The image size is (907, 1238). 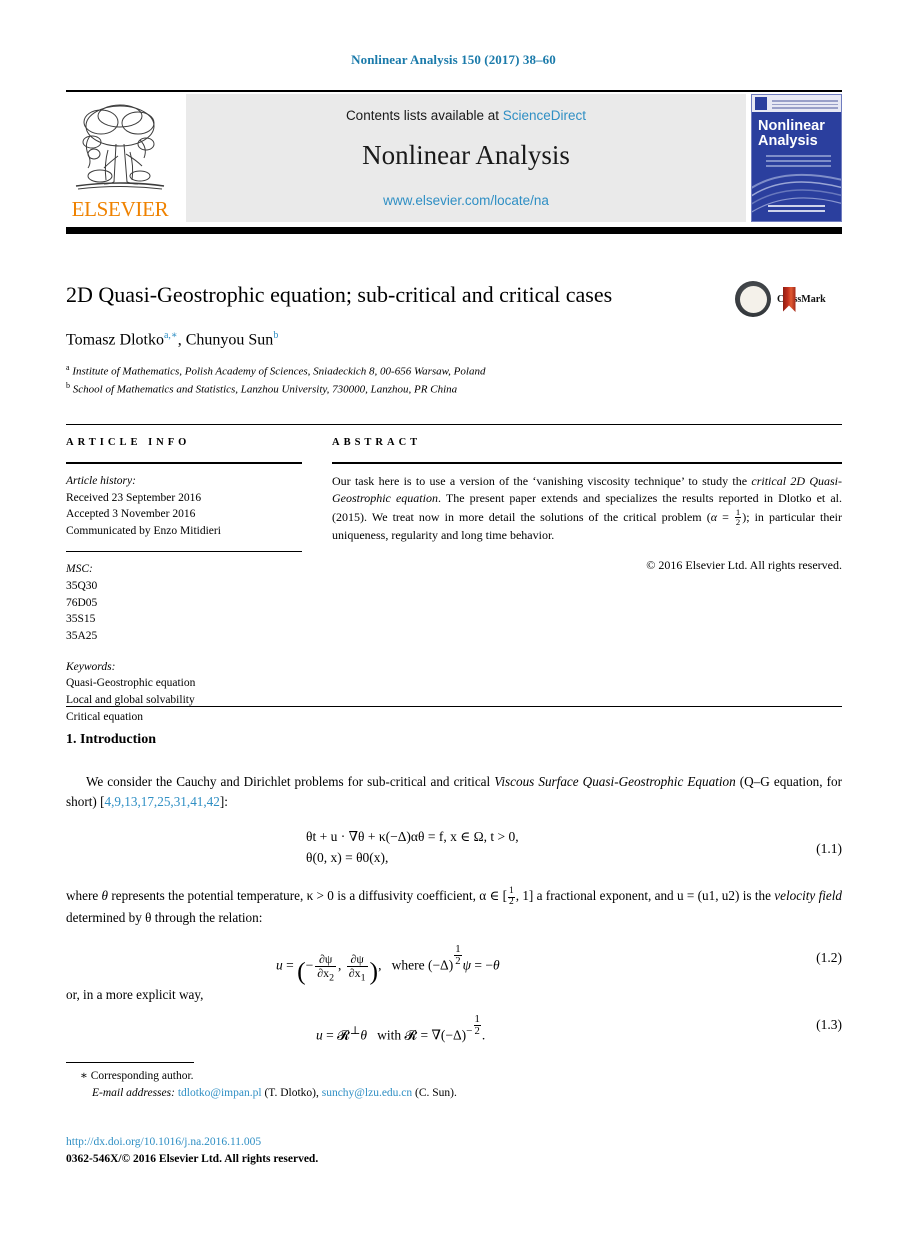 I want to click on affiliation-mark-b: b, so click(x=68, y=386).